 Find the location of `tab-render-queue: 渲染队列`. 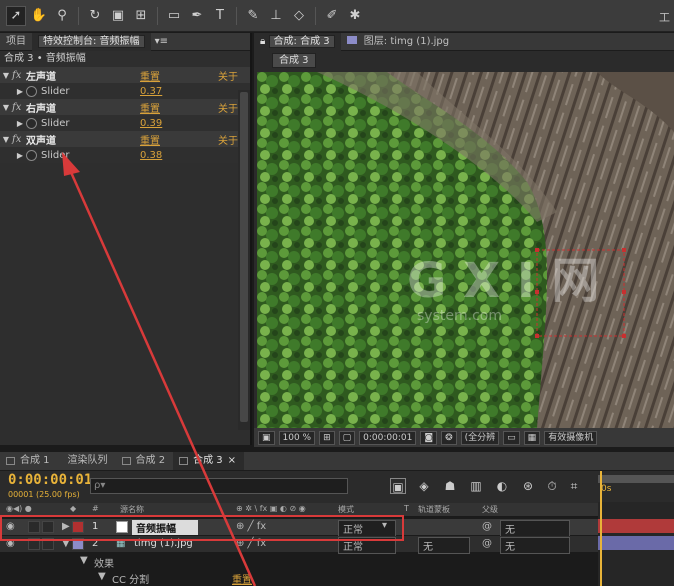

tab-render-queue: 渲染队列 is located at coordinates (87, 461).